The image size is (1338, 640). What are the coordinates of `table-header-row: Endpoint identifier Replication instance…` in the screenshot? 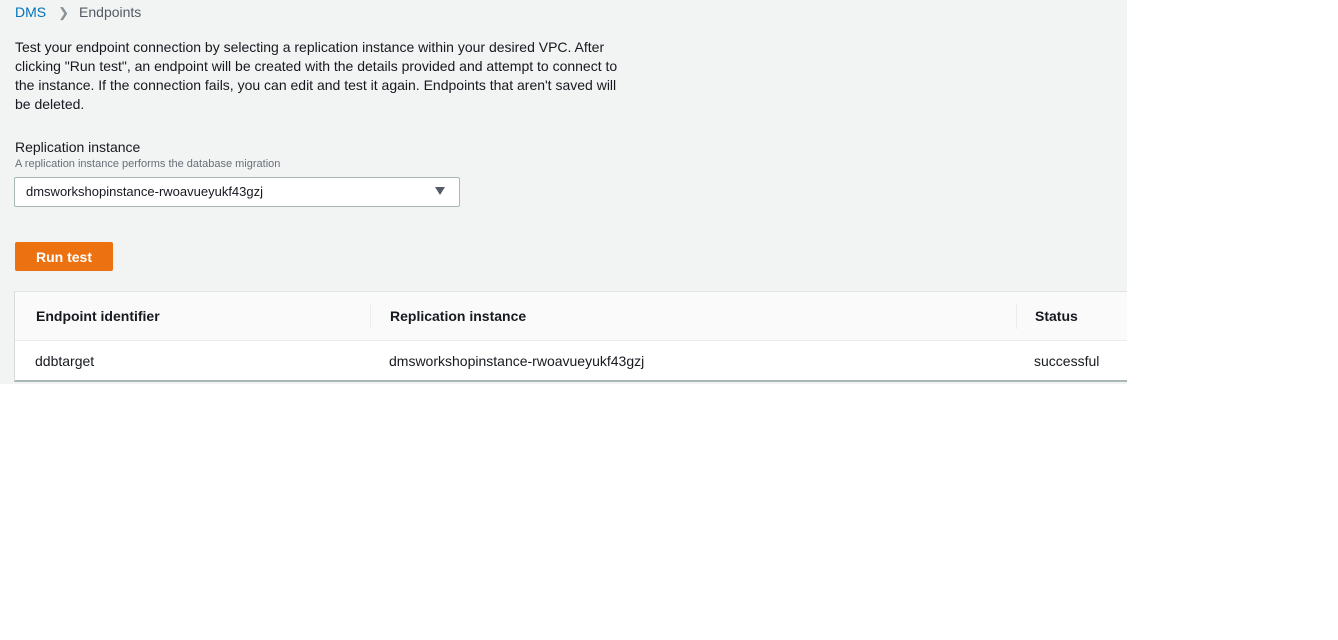 It's located at (571, 316).